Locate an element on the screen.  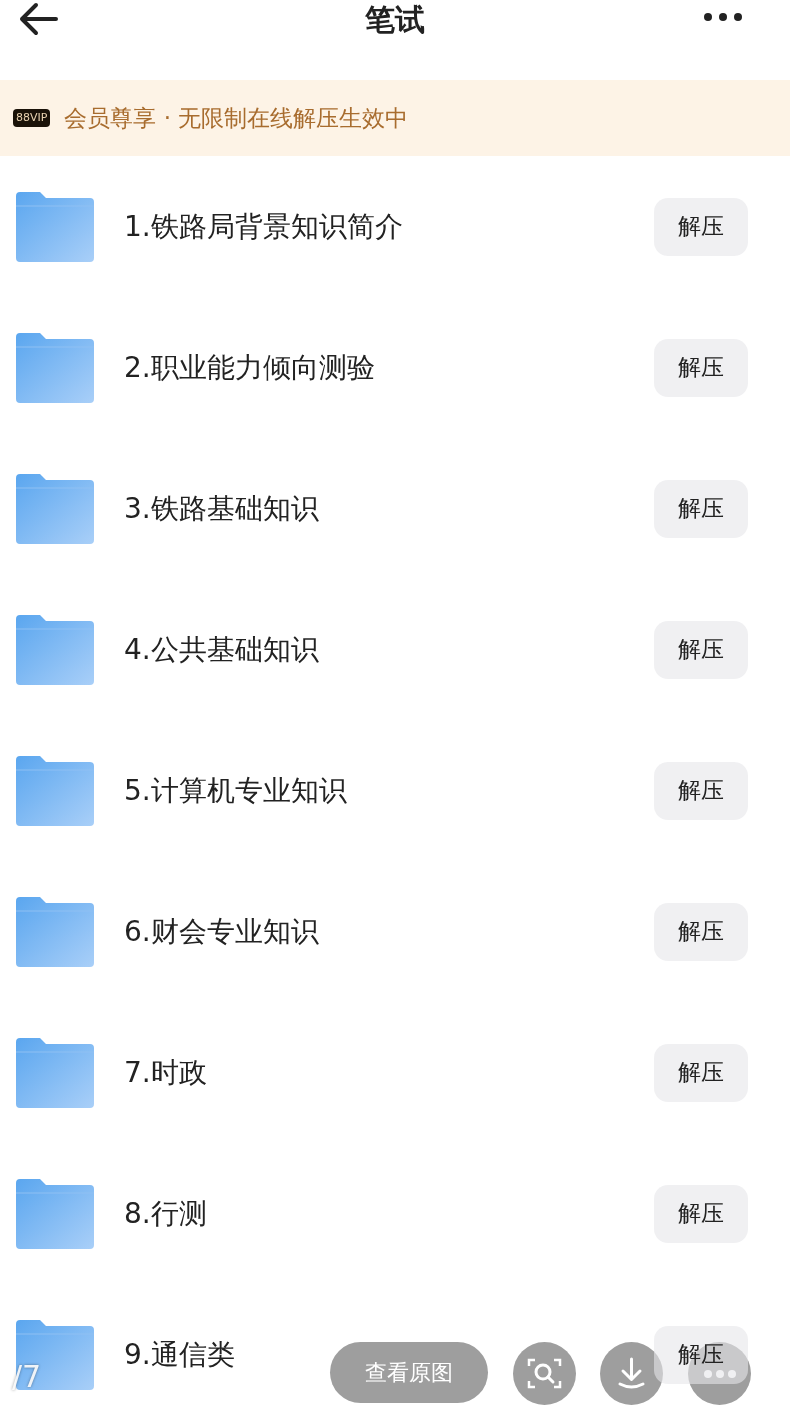
page-title: 笔试 is located at coordinates (395, 20).